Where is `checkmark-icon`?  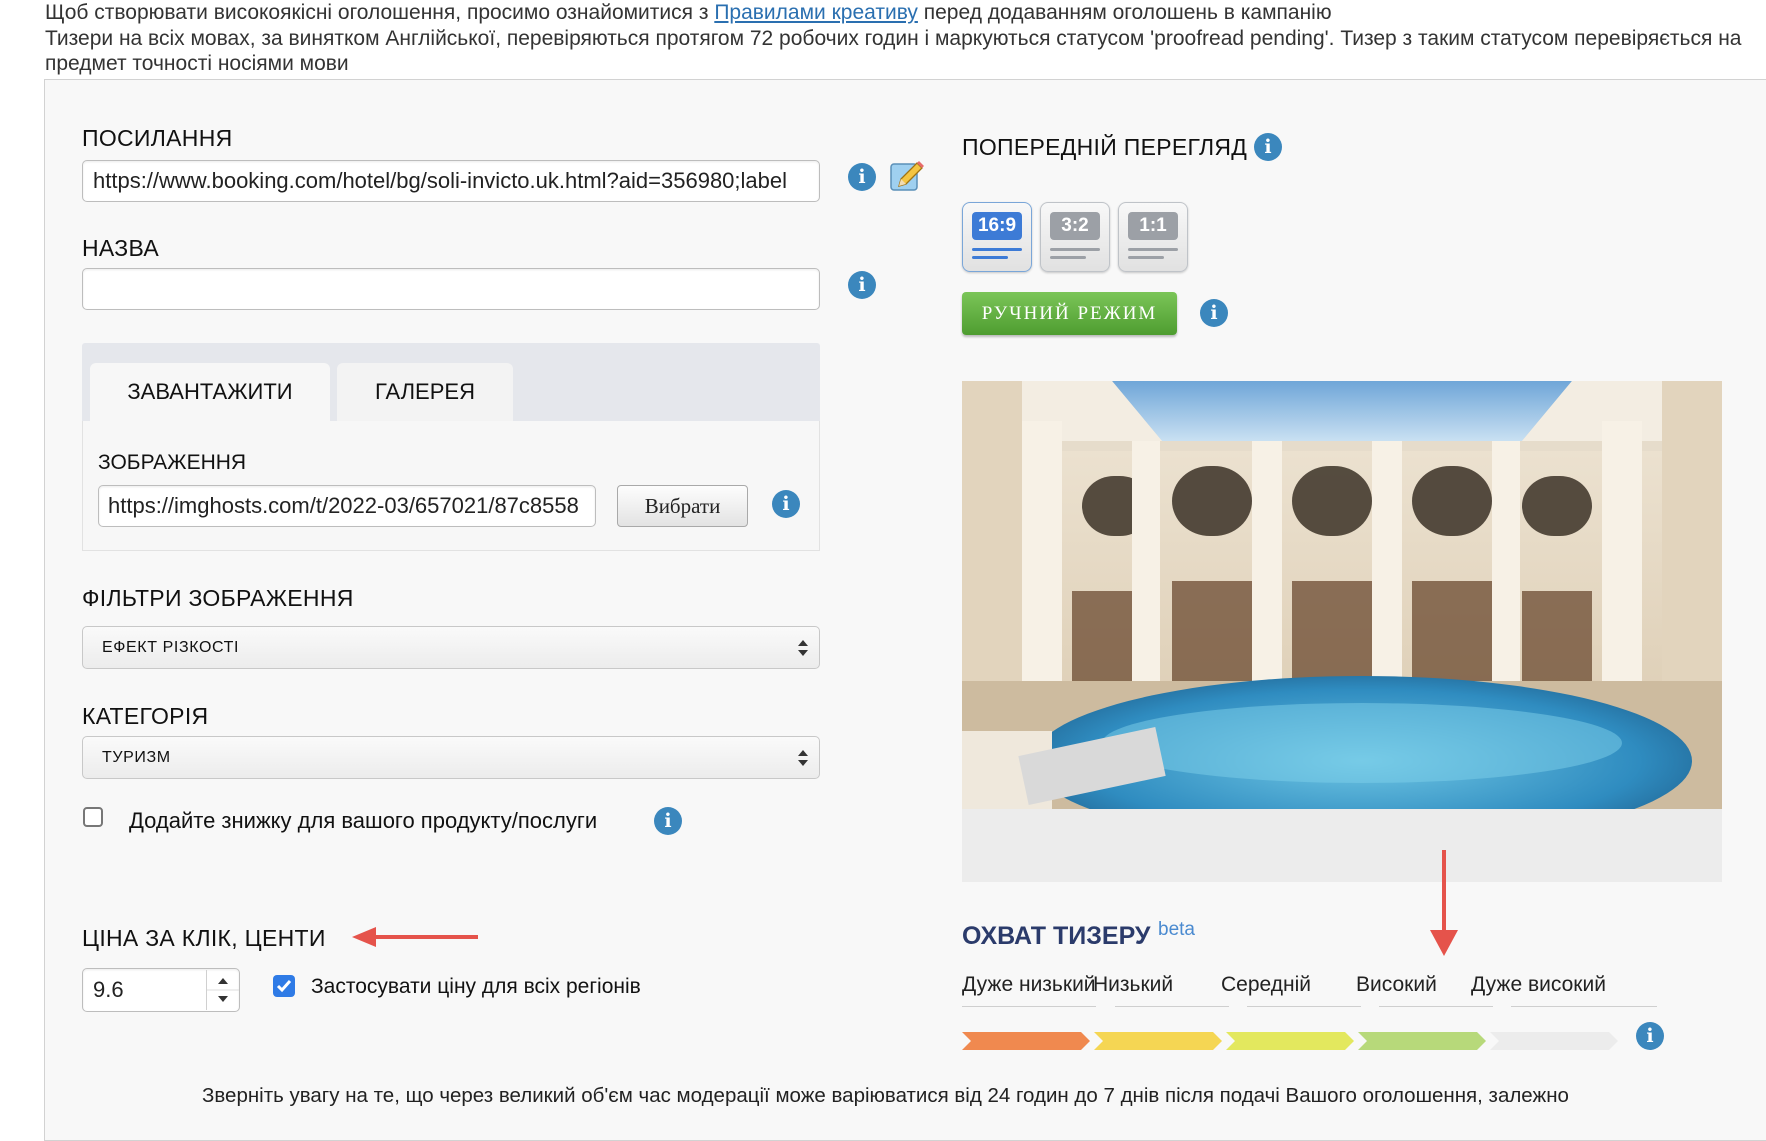 checkmark-icon is located at coordinates (284, 986).